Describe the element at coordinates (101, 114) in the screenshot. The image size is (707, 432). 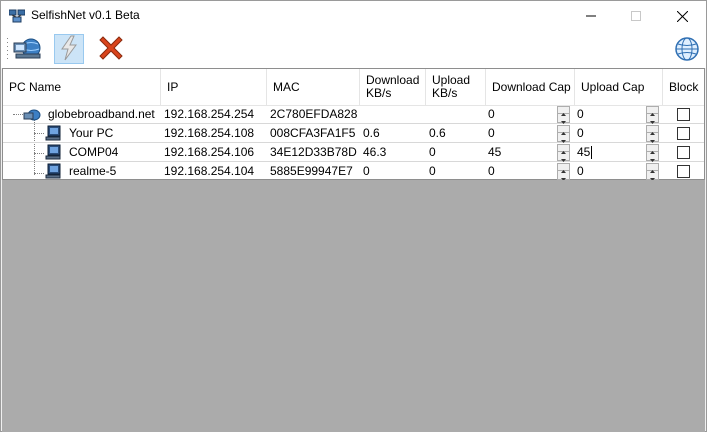
I see `pc-name: globebroadband.net` at that location.